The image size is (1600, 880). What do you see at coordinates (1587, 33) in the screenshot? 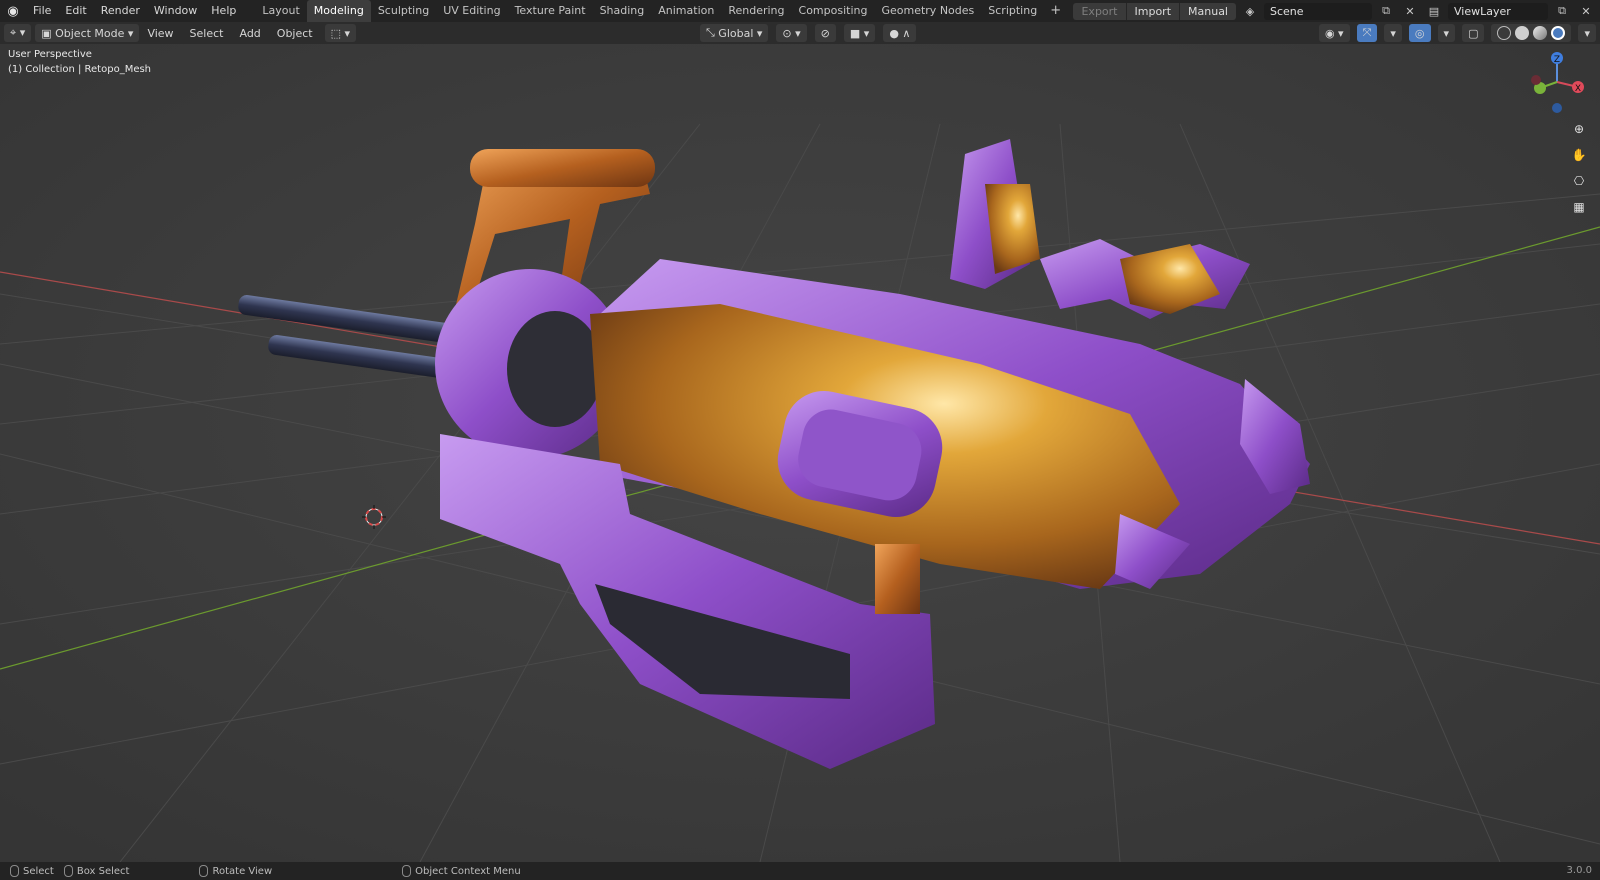
I see `shading-dropdown-icon: ▾` at bounding box center [1587, 33].